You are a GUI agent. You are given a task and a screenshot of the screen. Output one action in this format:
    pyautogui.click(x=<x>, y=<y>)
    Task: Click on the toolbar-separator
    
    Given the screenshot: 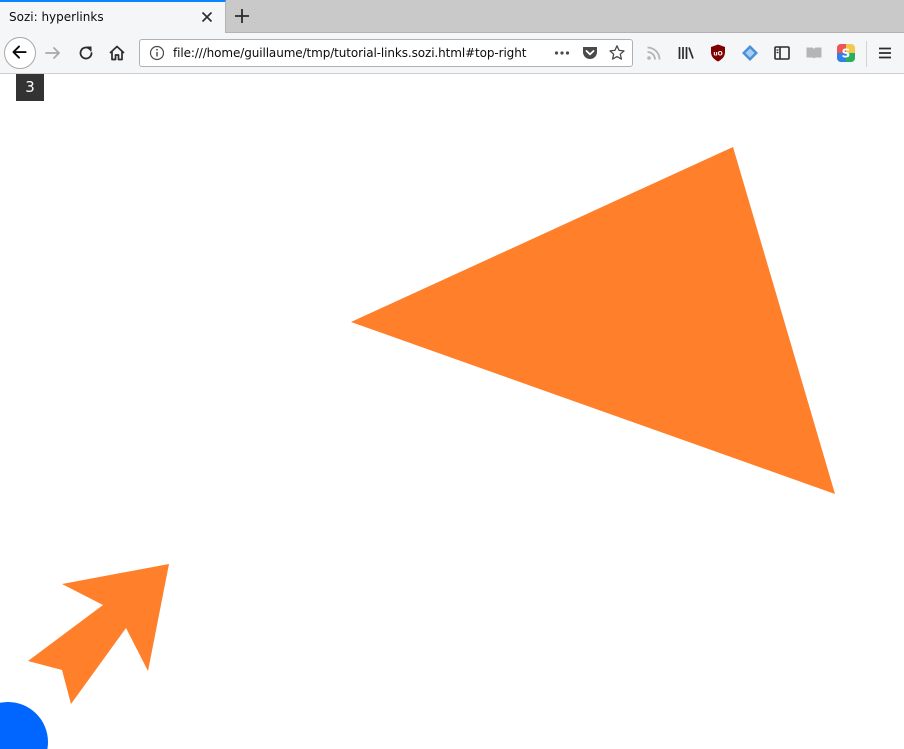 What is the action you would take?
    pyautogui.click(x=866, y=54)
    